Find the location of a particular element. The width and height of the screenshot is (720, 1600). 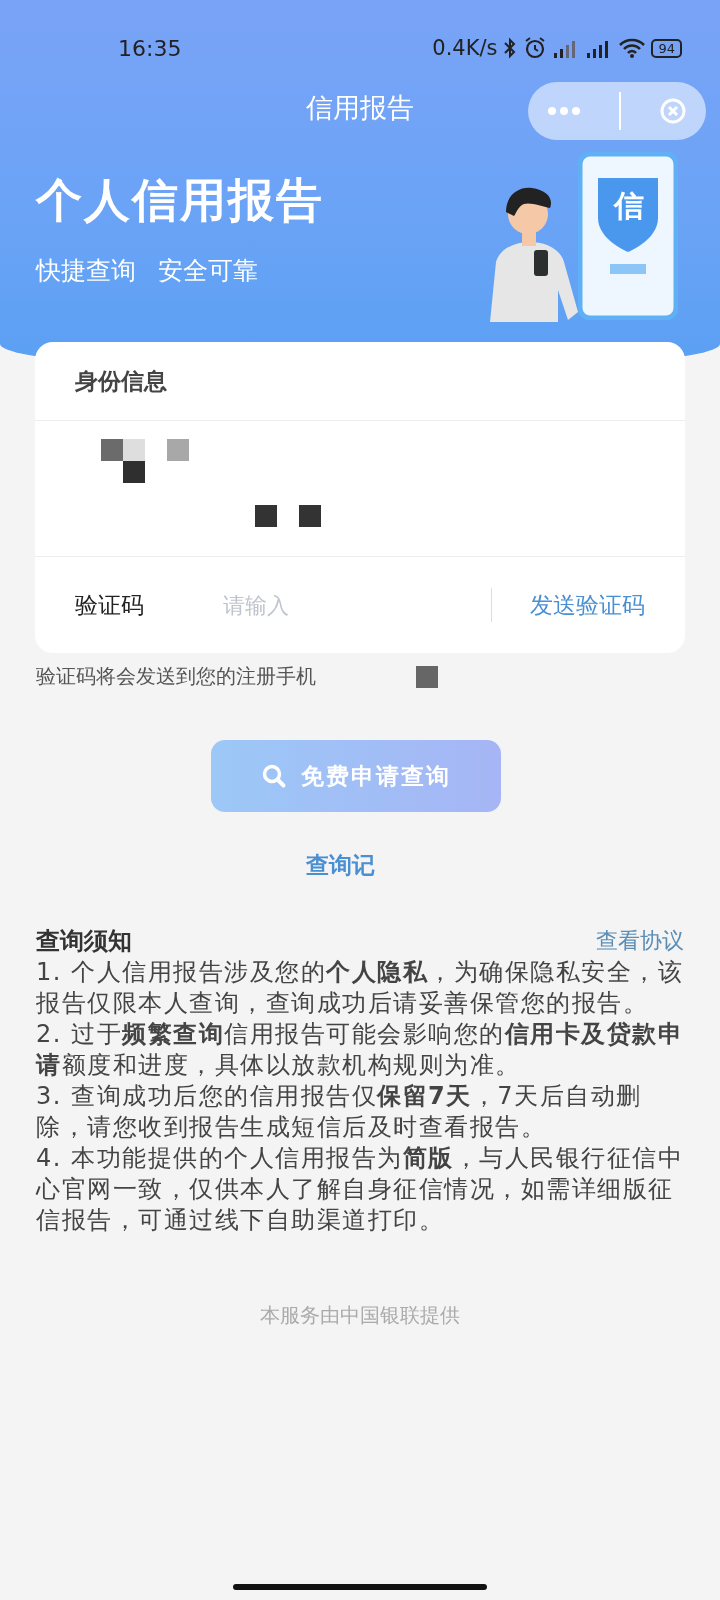

shield-badge-text: 信 is located at coordinates (629, 206).